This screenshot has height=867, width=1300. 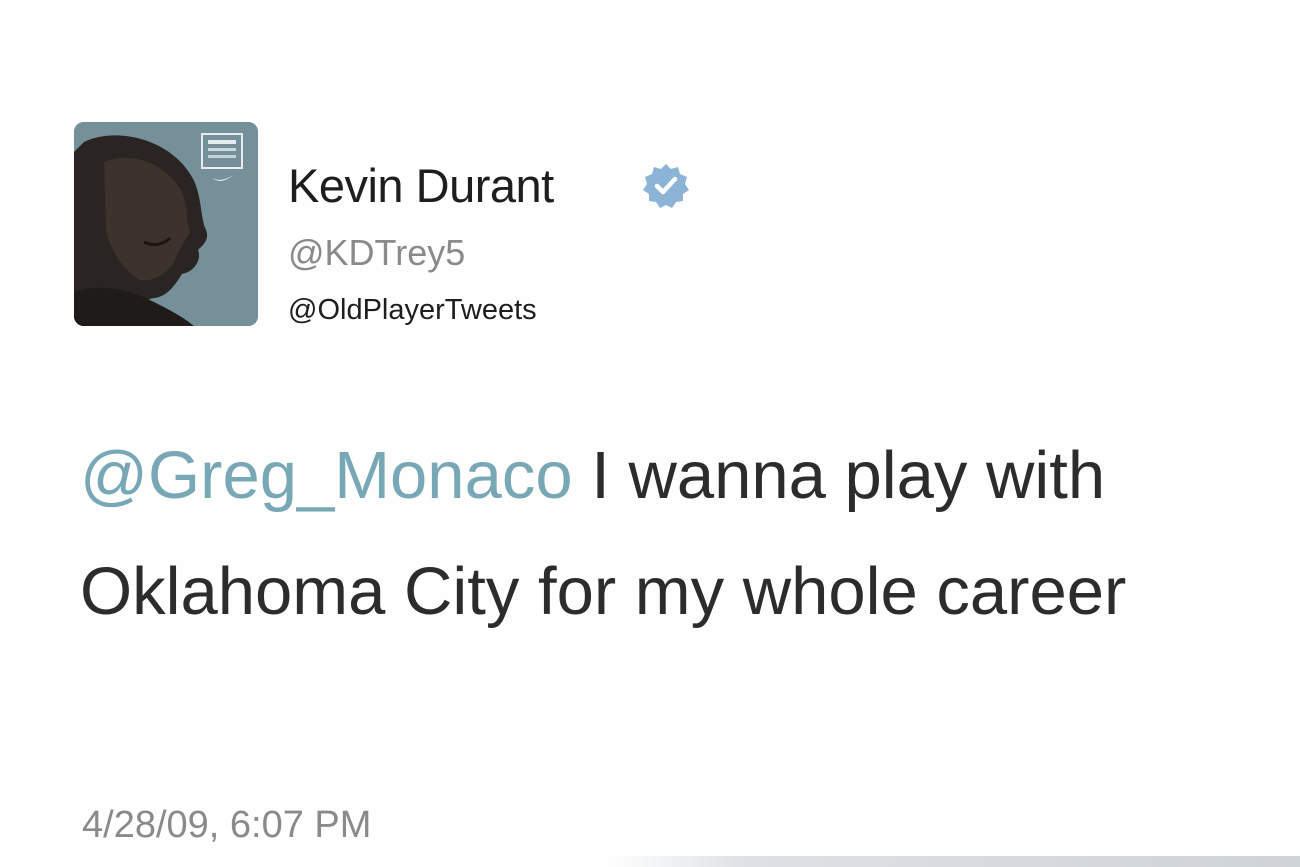 I want to click on tweet-timestamp: 4/28/09, 6:07 PM, so click(x=226, y=825).